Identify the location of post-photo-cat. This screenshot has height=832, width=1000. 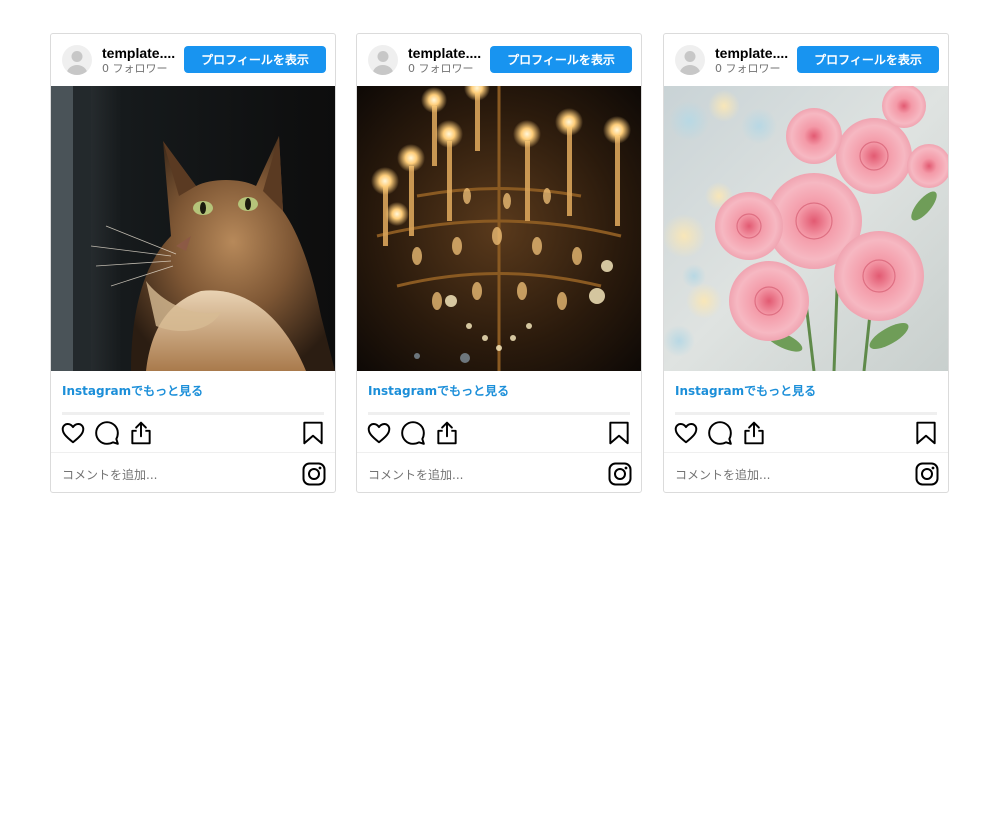
(193, 228).